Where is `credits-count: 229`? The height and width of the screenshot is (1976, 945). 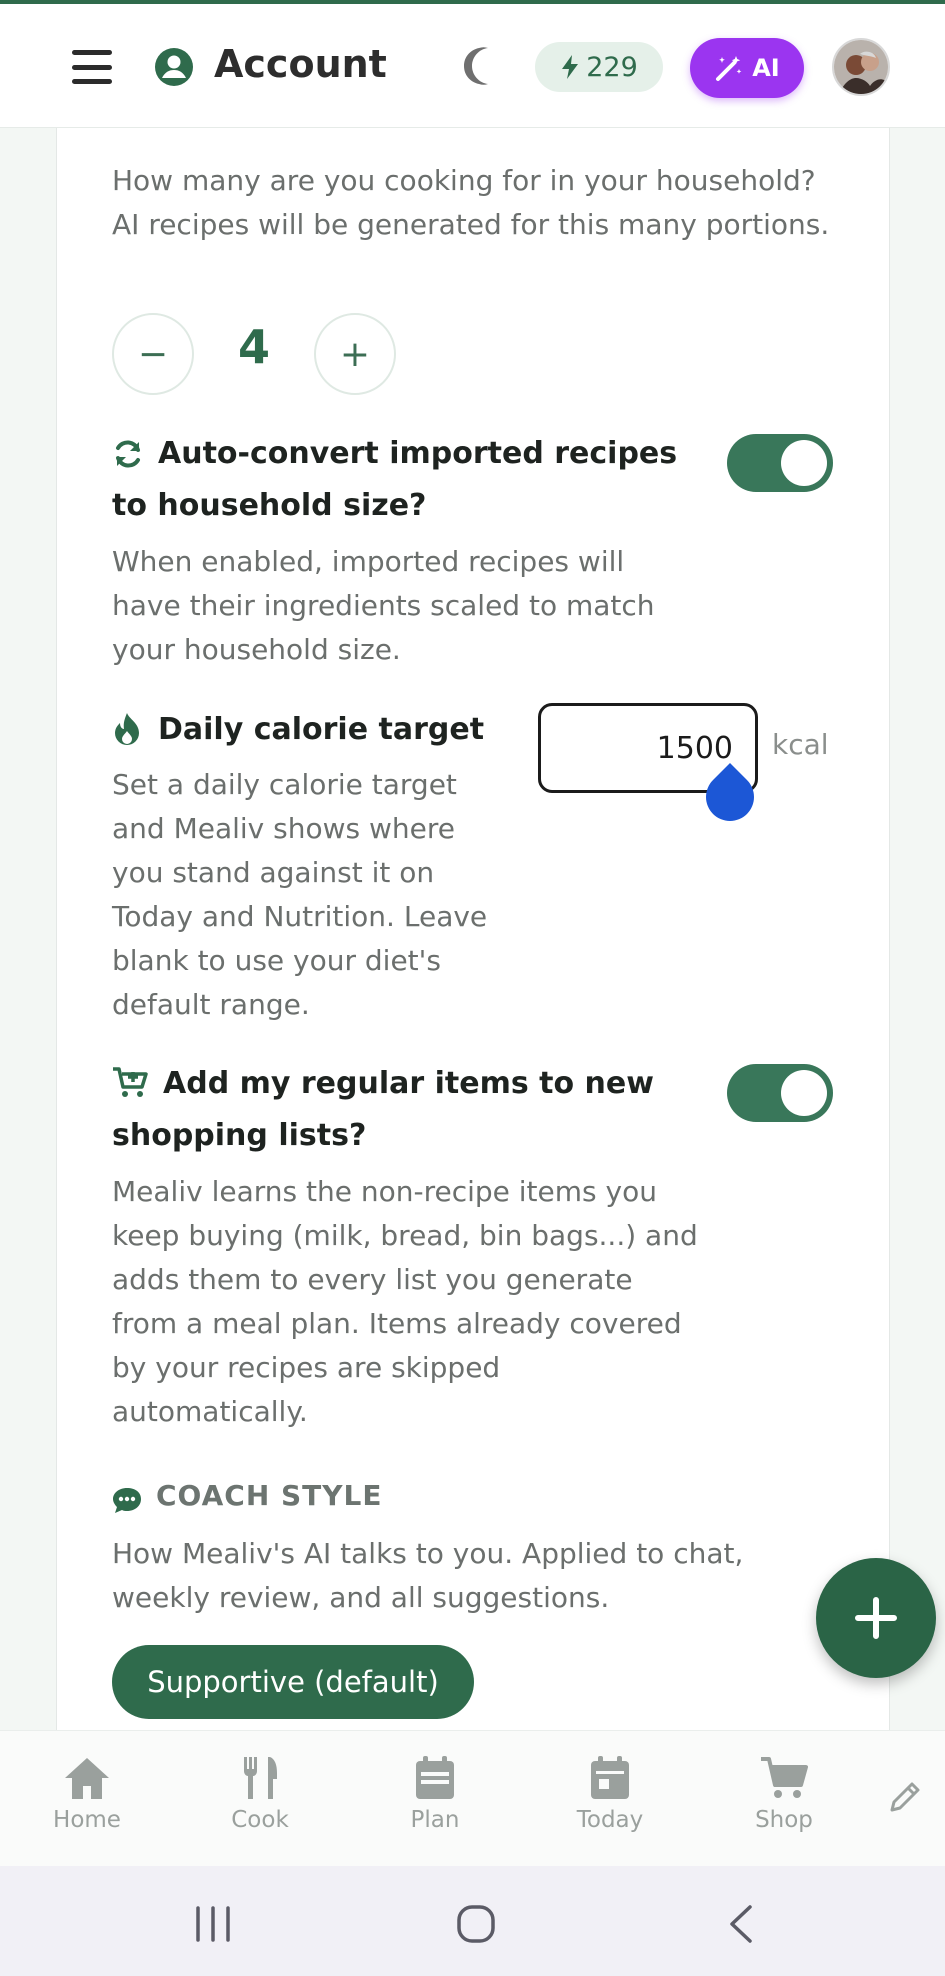
credits-count: 229 is located at coordinates (612, 67).